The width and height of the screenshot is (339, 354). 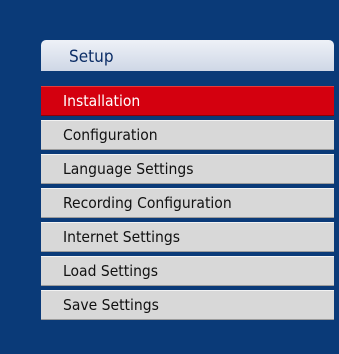 I want to click on menu-item-load-settings: Load Settings, so click(x=187, y=271).